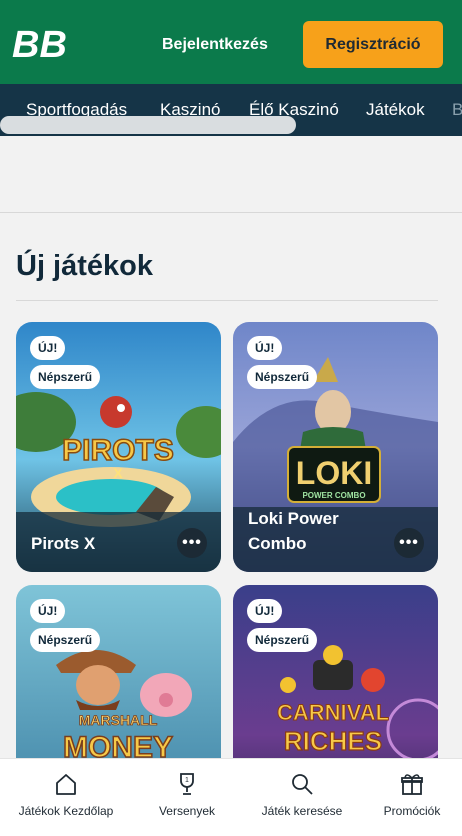 This screenshot has height=836, width=462. Describe the element at coordinates (293, 531) in the screenshot. I see `game-title: Loki Power Combo` at that location.